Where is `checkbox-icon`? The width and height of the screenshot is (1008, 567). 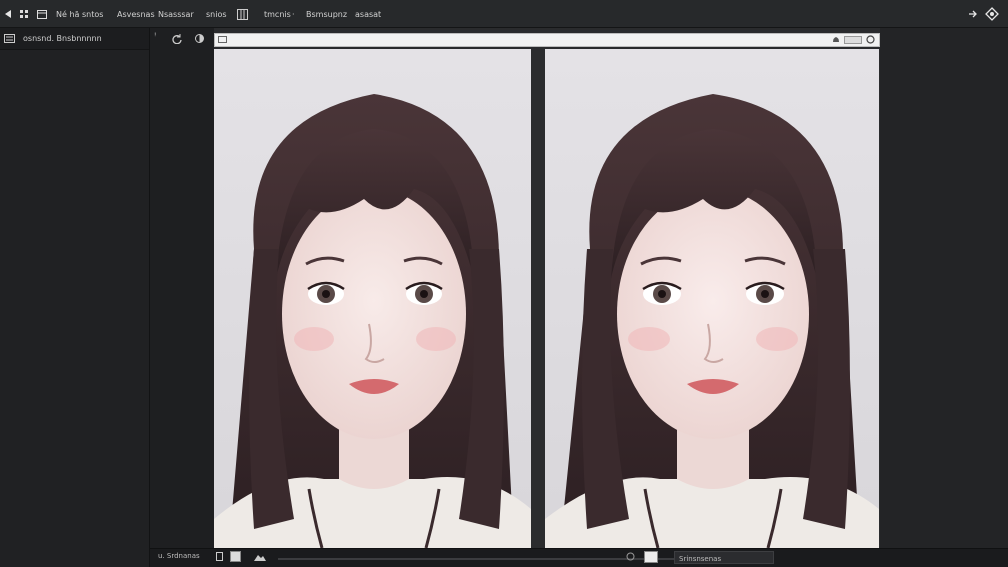
checkbox-icon is located at coordinates (235, 556).